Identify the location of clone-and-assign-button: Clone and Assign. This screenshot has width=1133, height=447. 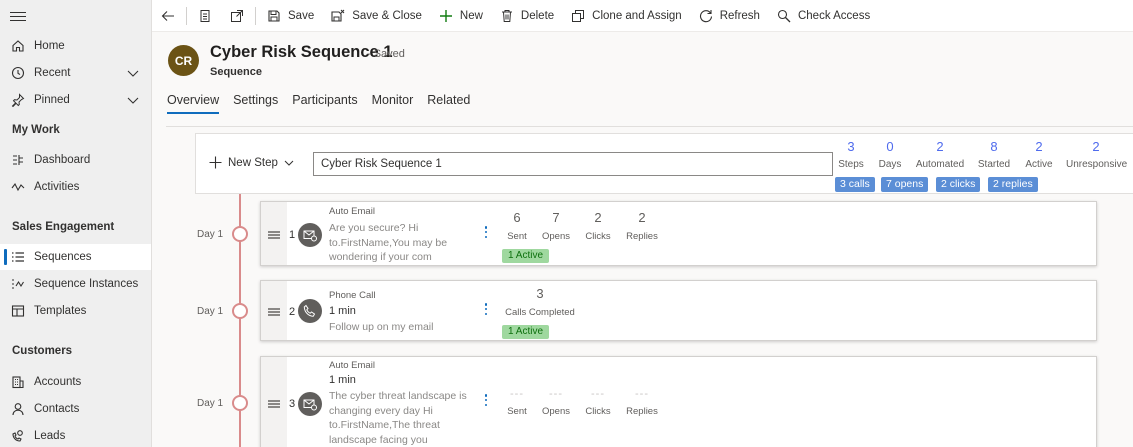
(626, 16).